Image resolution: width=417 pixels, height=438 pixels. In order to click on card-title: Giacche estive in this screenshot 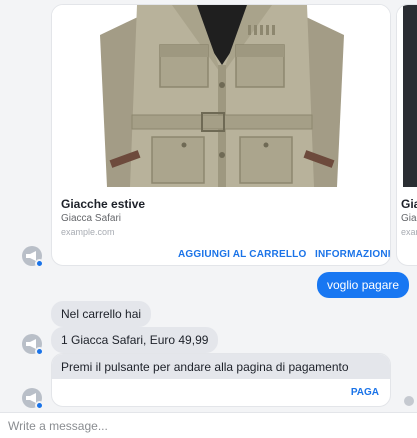, I will do `click(103, 204)`.